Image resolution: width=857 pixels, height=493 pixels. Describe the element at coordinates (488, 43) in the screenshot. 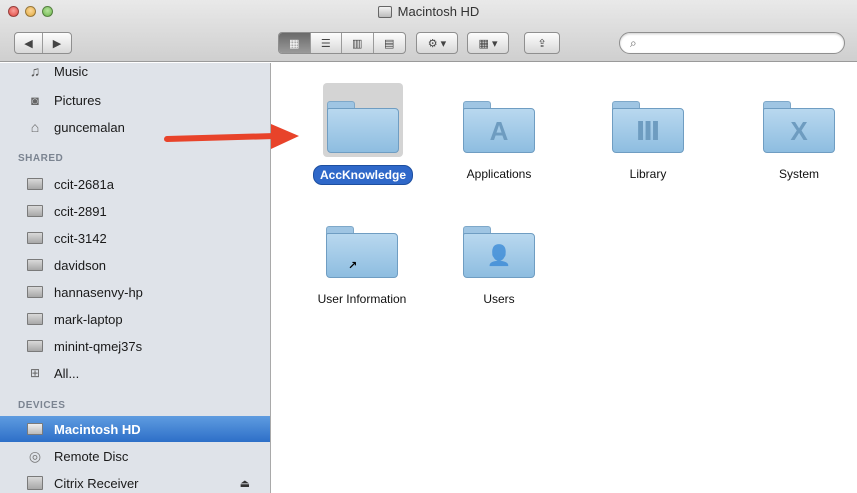

I see `arrange-menu-button: ▦ ▾` at that location.